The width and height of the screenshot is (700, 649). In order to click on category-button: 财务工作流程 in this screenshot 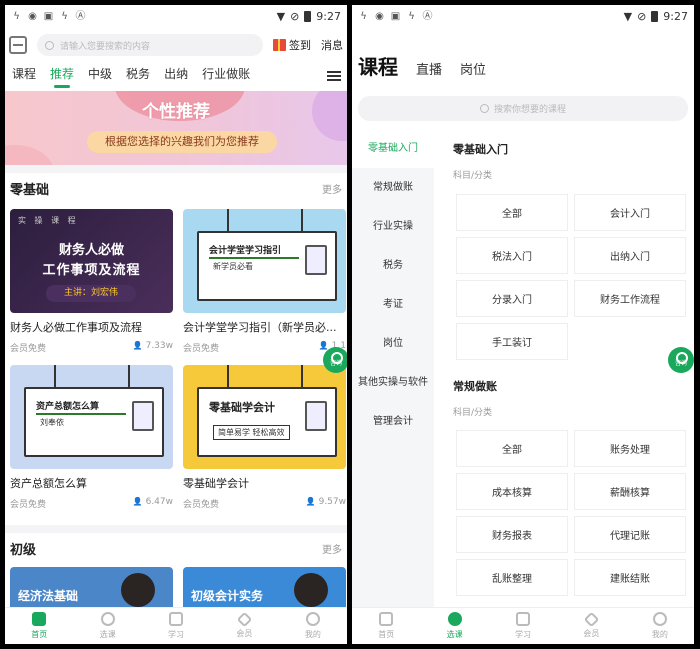, I will do `click(630, 298)`.